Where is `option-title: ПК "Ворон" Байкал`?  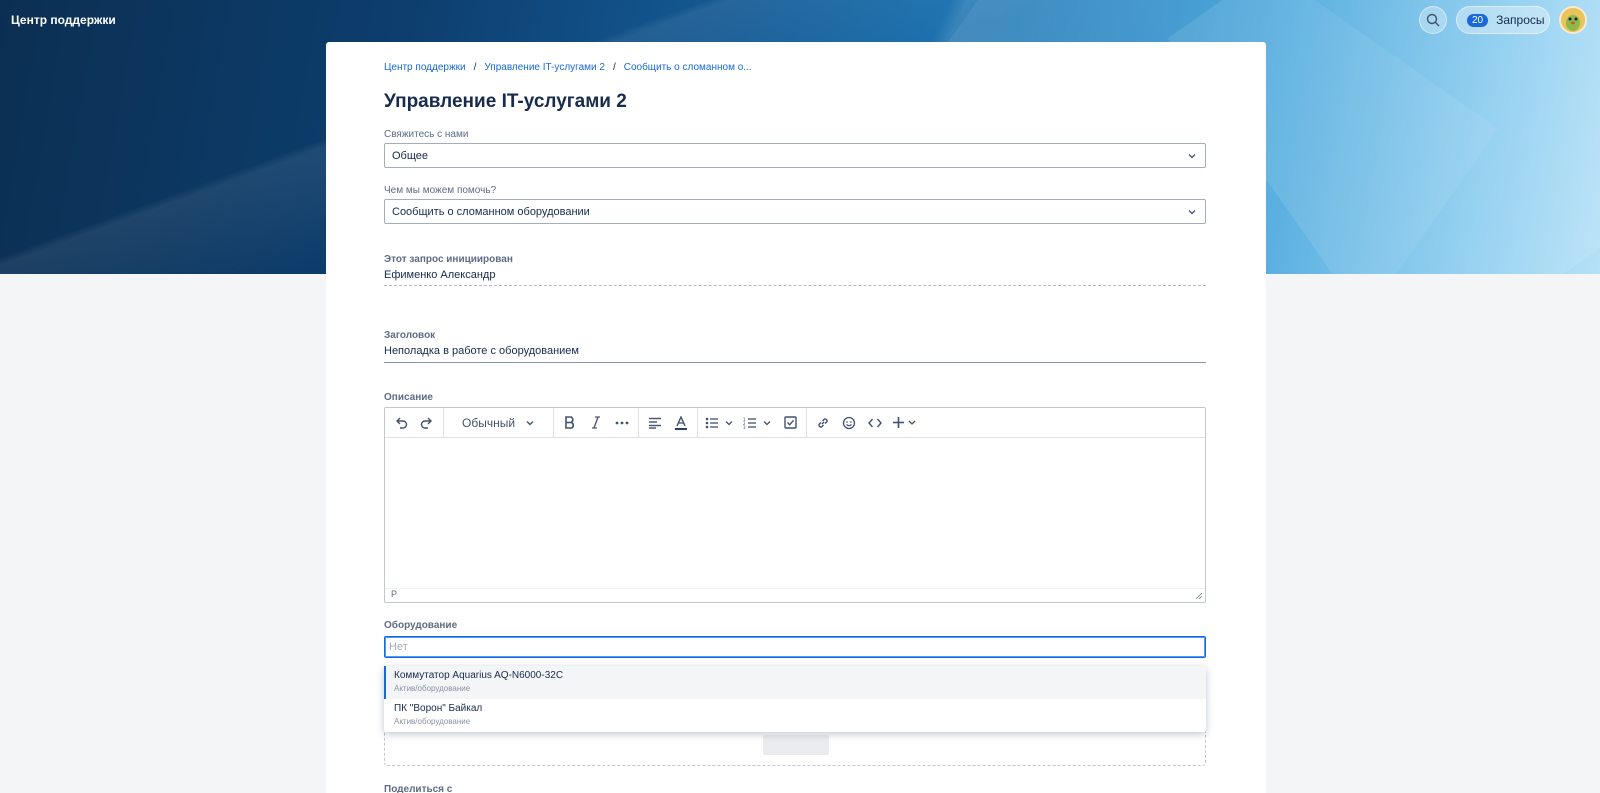 option-title: ПК "Ворон" Байкал is located at coordinates (438, 708).